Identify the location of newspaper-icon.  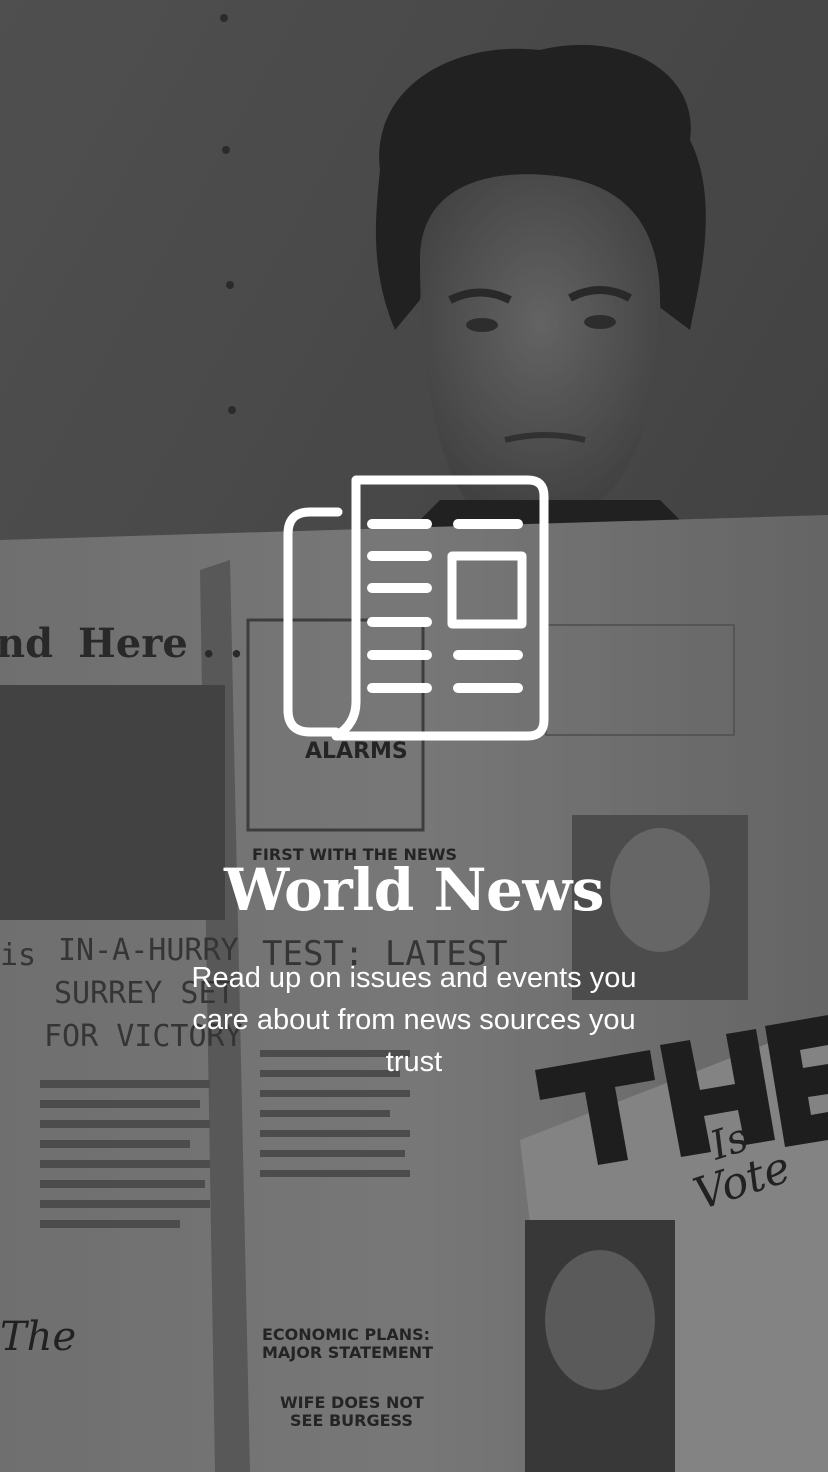
(416, 608).